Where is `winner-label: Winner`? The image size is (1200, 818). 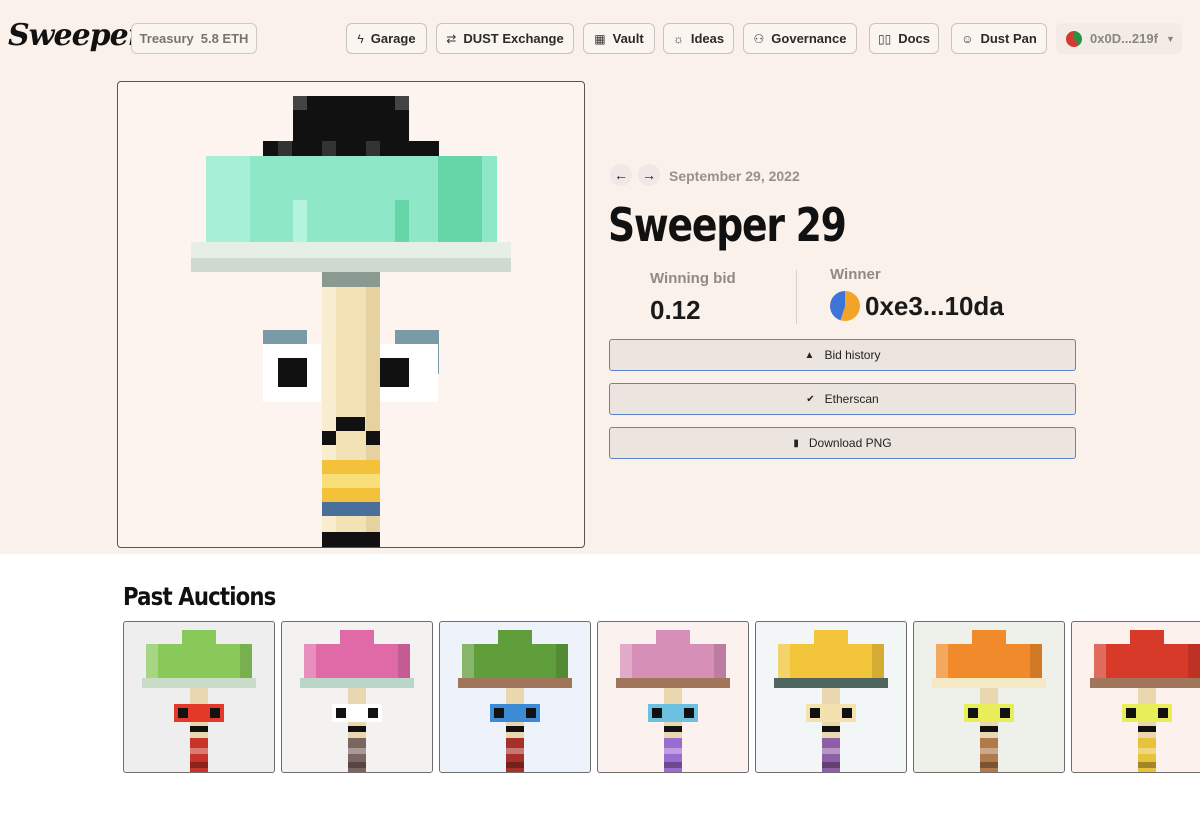 winner-label: Winner is located at coordinates (855, 274).